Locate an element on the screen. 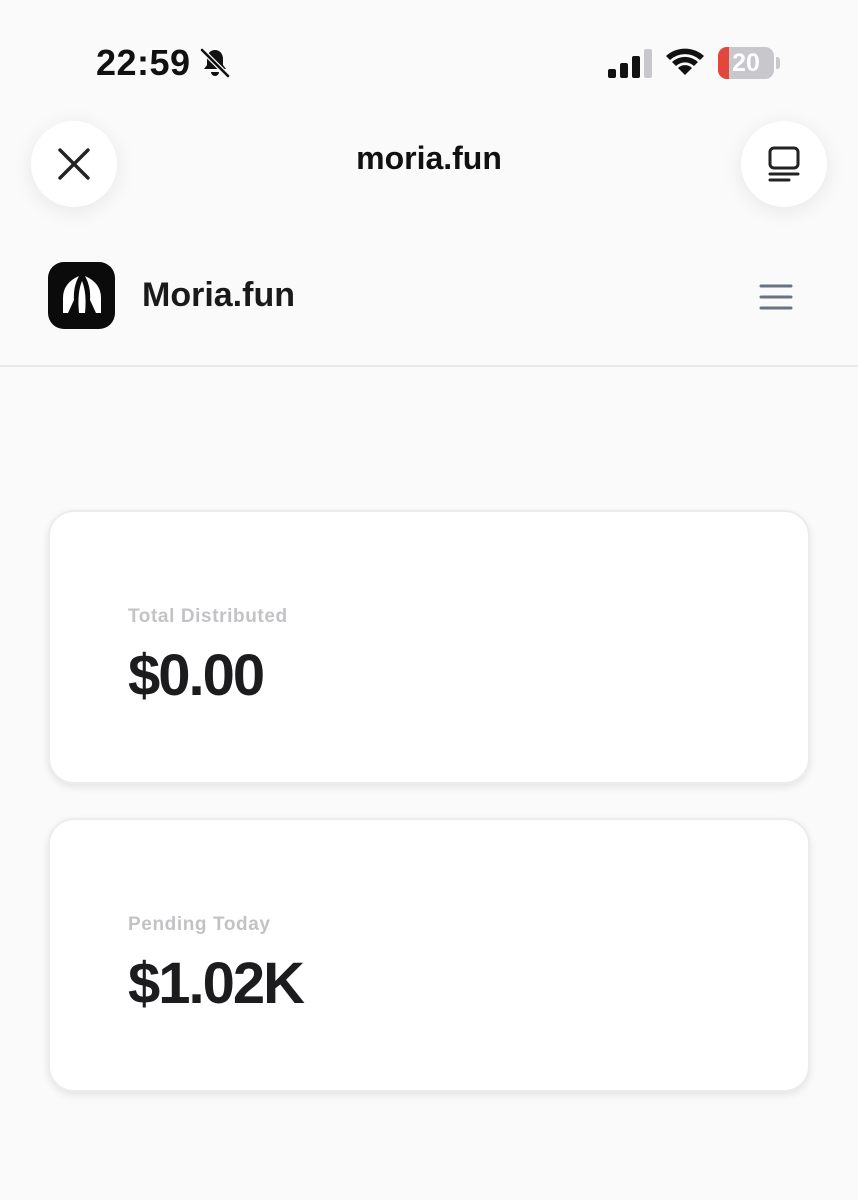 The image size is (858, 1200). hamburger-menu-icon is located at coordinates (776, 297).